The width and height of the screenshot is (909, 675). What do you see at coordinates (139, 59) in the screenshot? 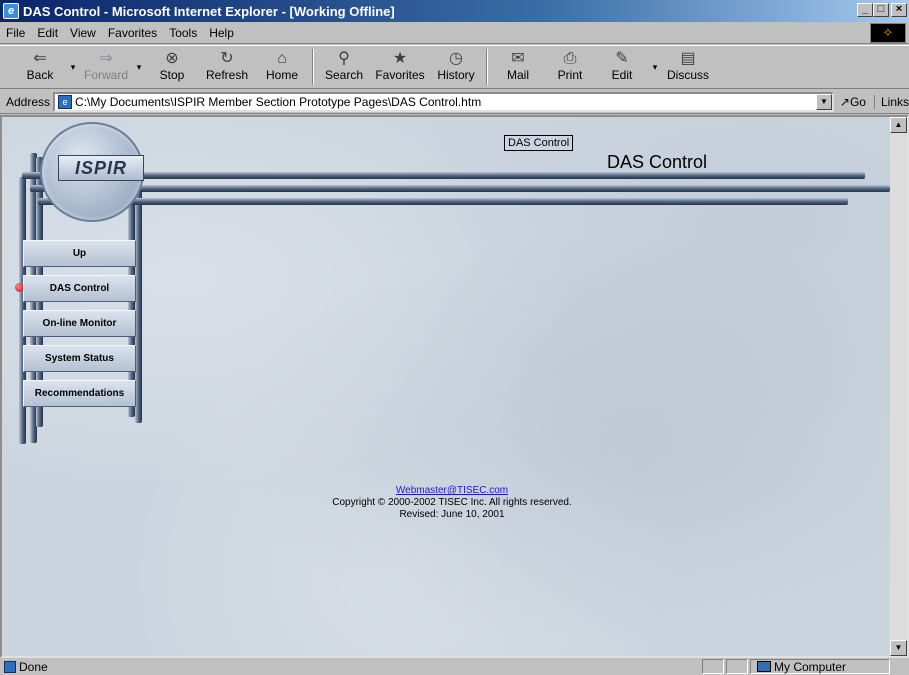
I see `forward-dropdown: ▾` at bounding box center [139, 59].